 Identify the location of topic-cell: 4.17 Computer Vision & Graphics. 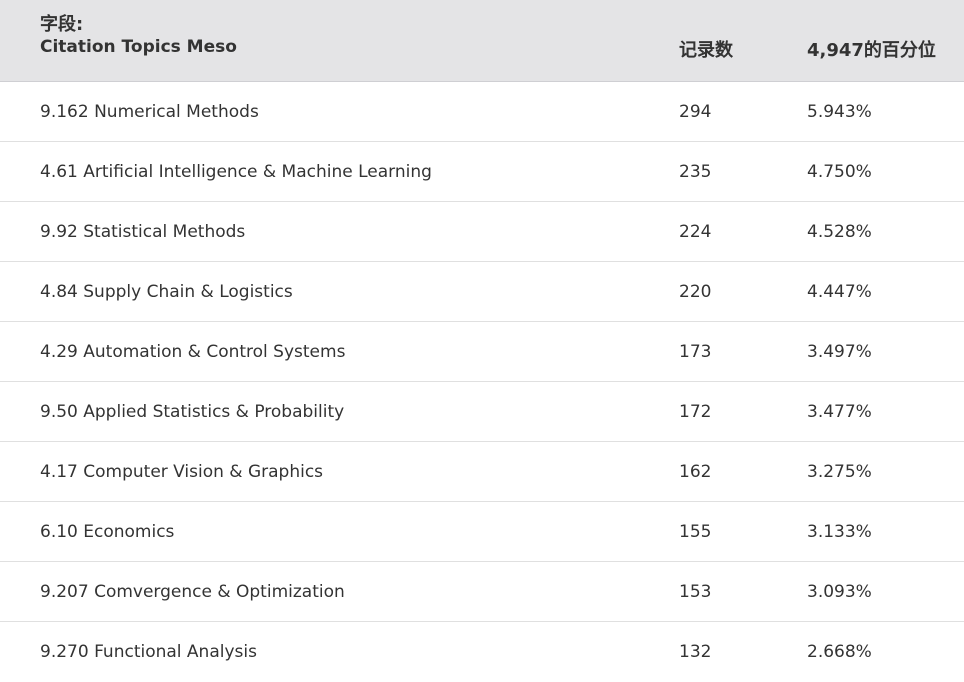
(181, 472).